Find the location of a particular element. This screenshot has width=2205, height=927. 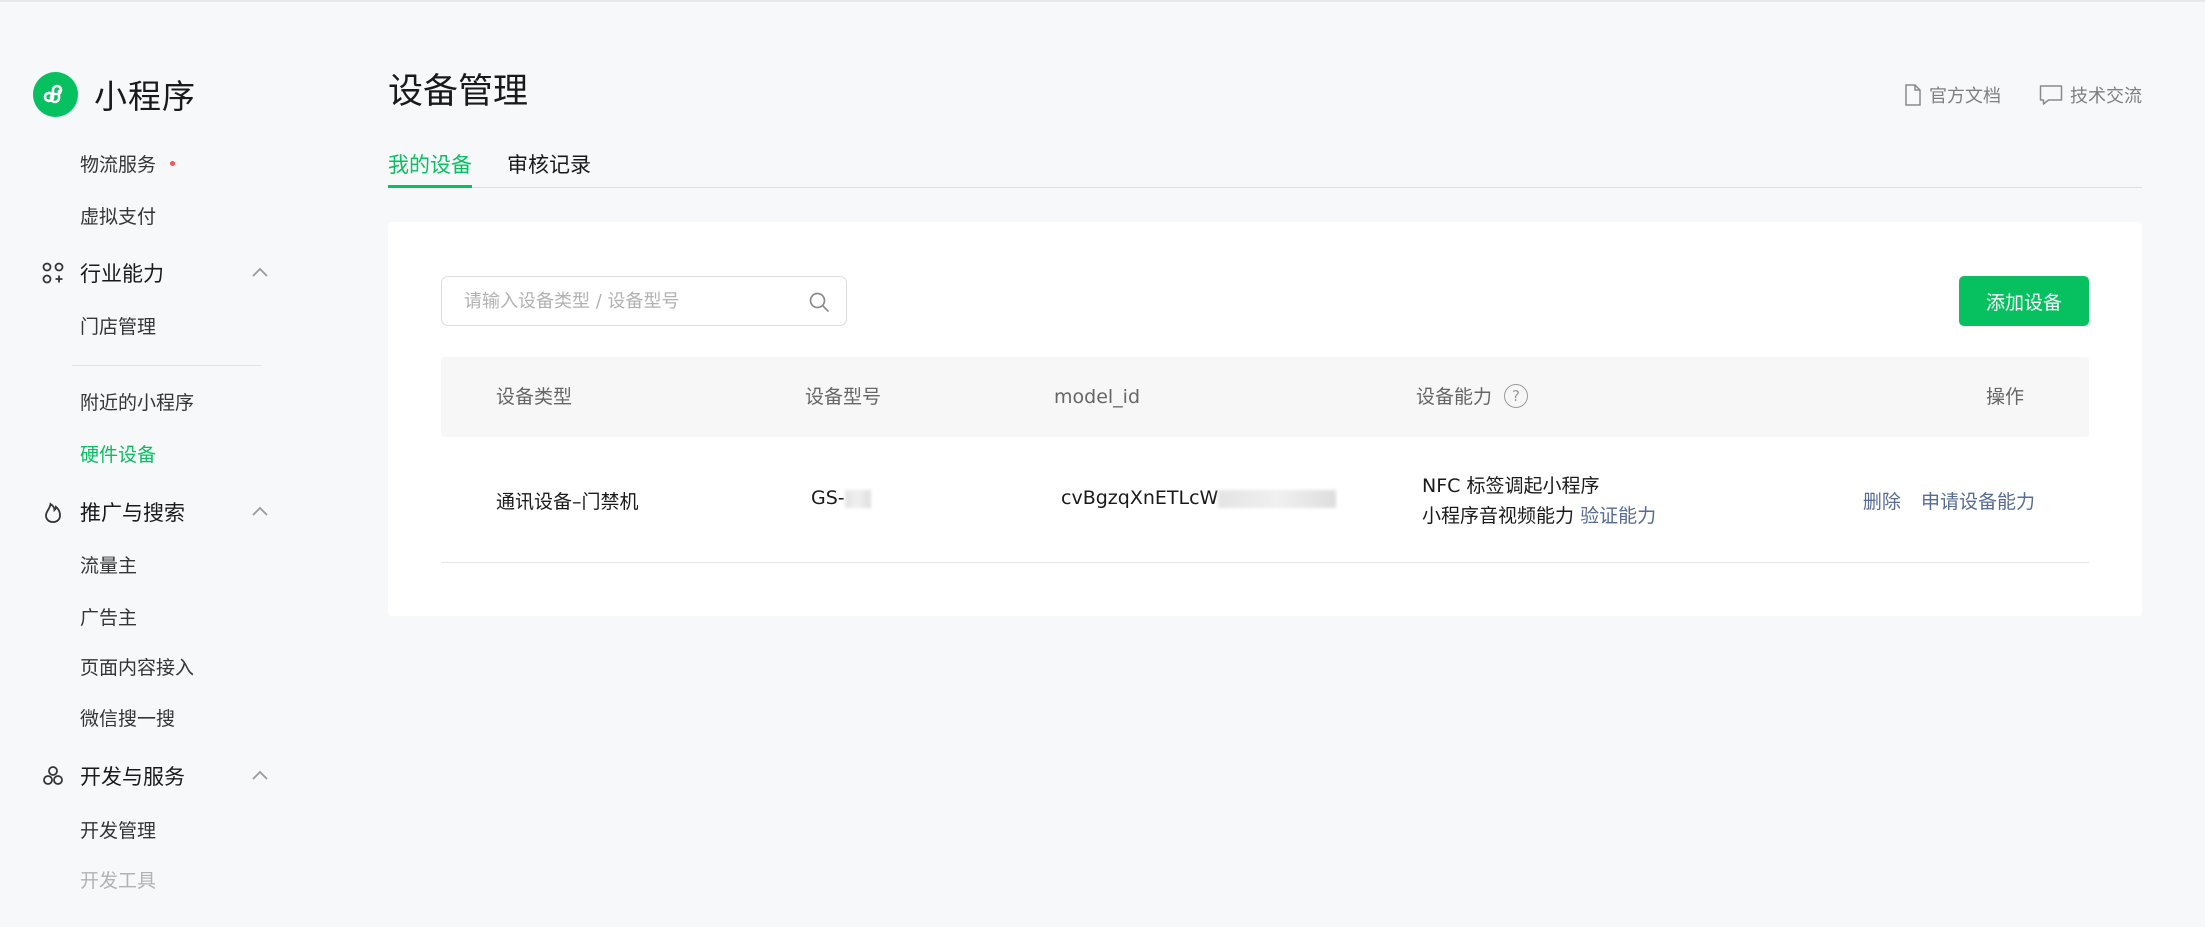

sidebar-divider is located at coordinates (167, 365).